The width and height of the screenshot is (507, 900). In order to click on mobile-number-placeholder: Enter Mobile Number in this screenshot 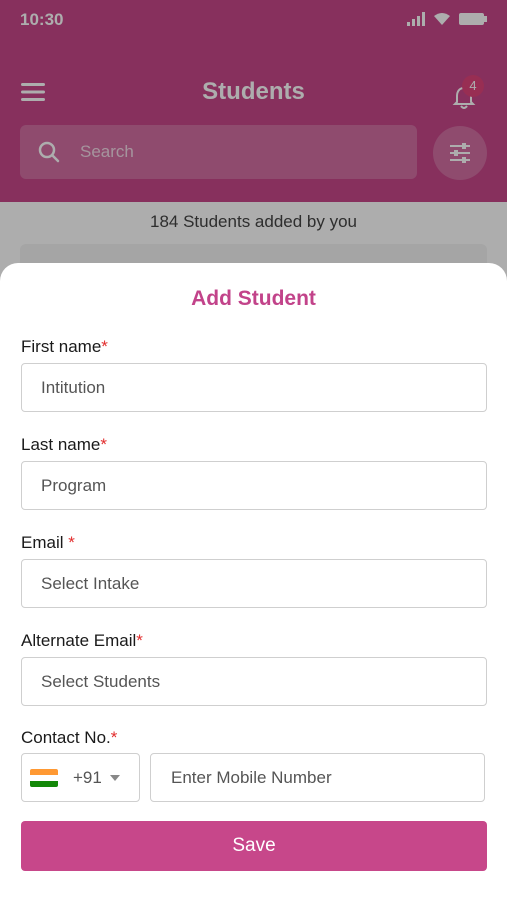, I will do `click(251, 777)`.